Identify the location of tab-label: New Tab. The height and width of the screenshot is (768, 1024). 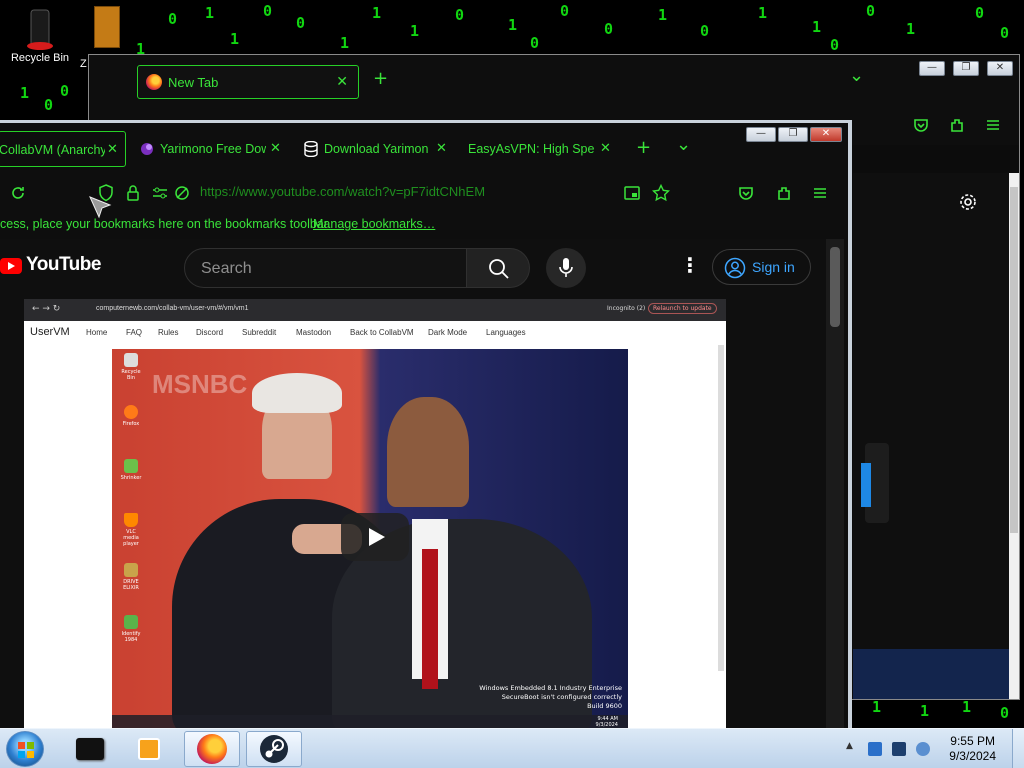
(193, 82).